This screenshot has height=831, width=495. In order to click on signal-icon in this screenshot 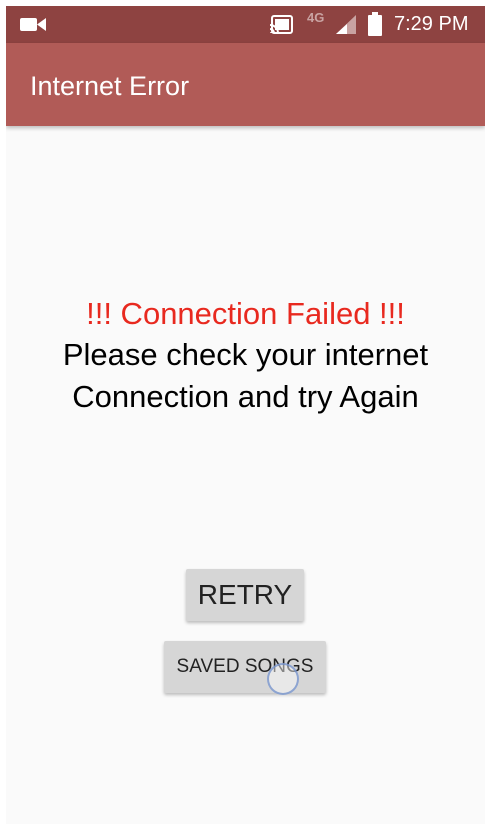, I will do `click(346, 24)`.